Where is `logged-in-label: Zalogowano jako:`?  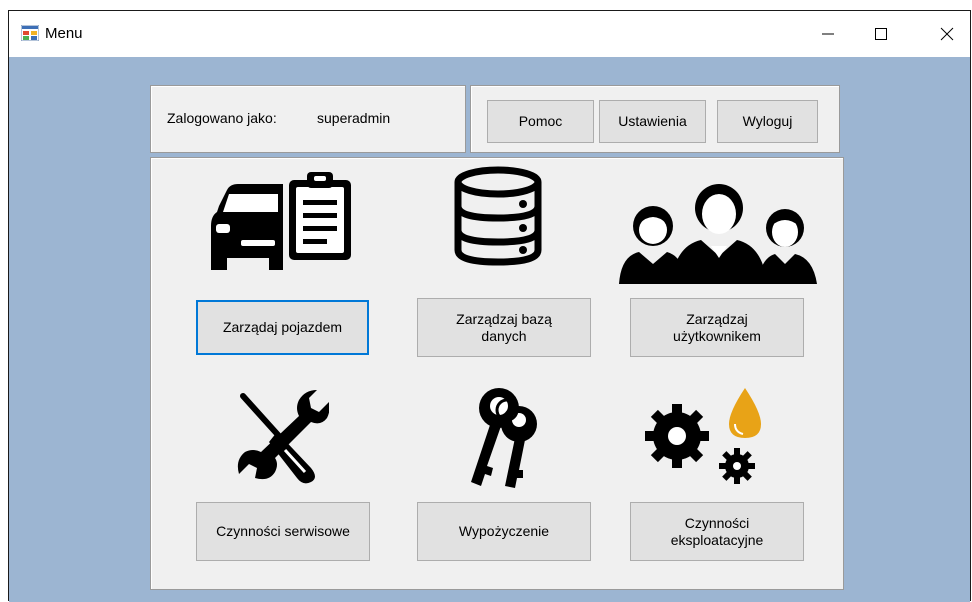 logged-in-label: Zalogowano jako: is located at coordinates (222, 118).